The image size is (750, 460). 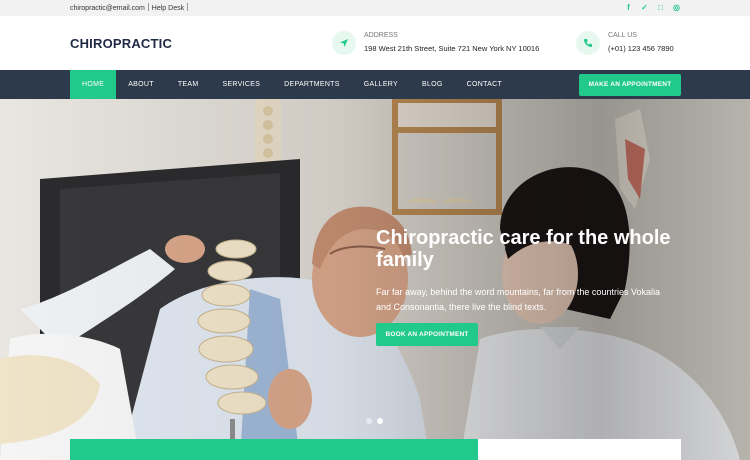 I want to click on nav-item-departments: DEPARTMENTS, so click(x=312, y=84).